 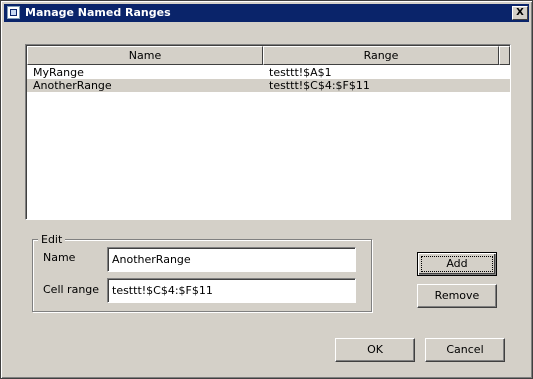 I want to click on window-title: Manage Named Ranges, so click(x=98, y=12).